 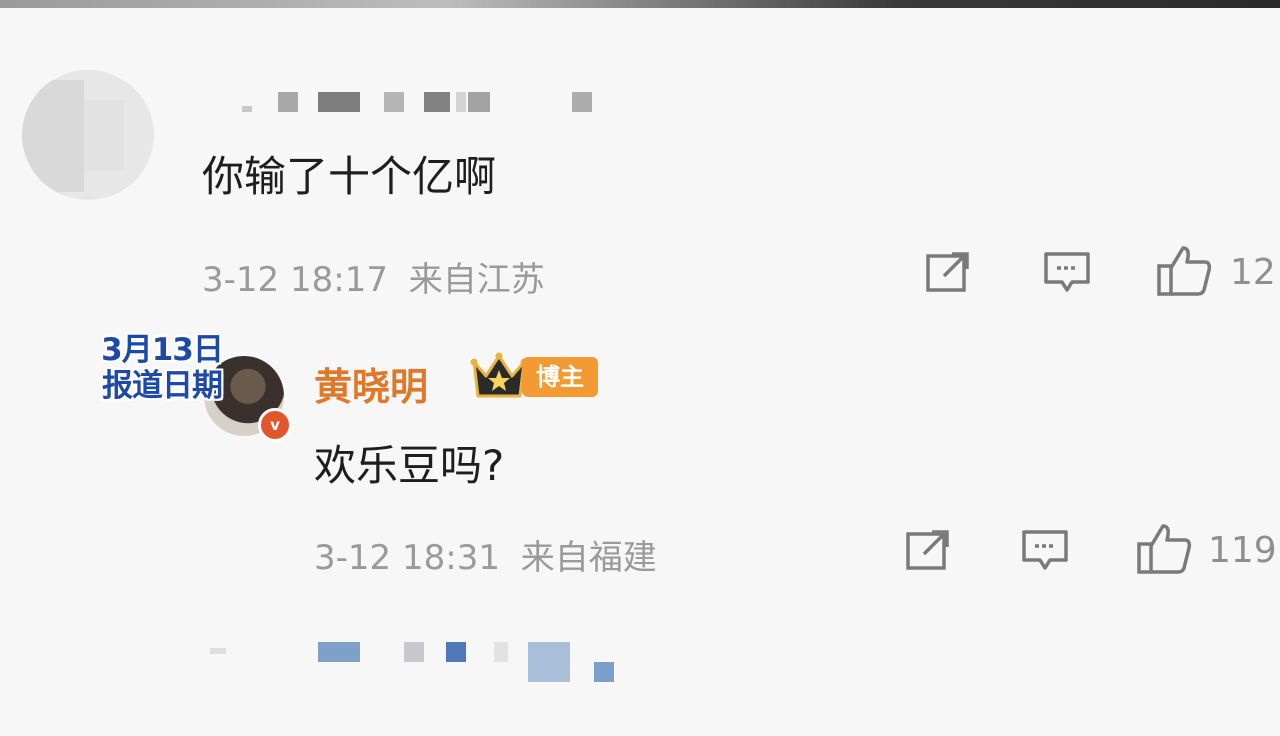 I want to click on comment-text: 欢乐豆吗?, so click(x=409, y=465).